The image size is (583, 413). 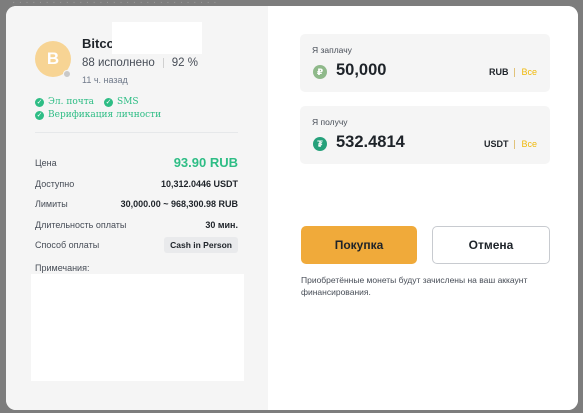 What do you see at coordinates (51, 204) in the screenshot?
I see `limits-label: Лимиты` at bounding box center [51, 204].